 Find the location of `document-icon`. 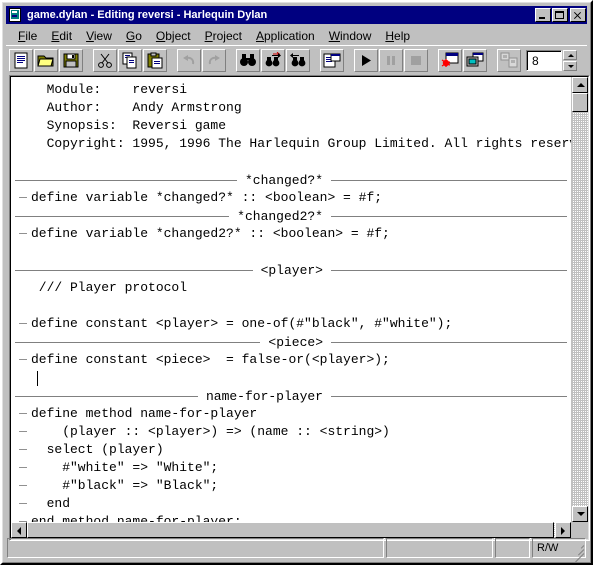

document-icon is located at coordinates (16, 15).